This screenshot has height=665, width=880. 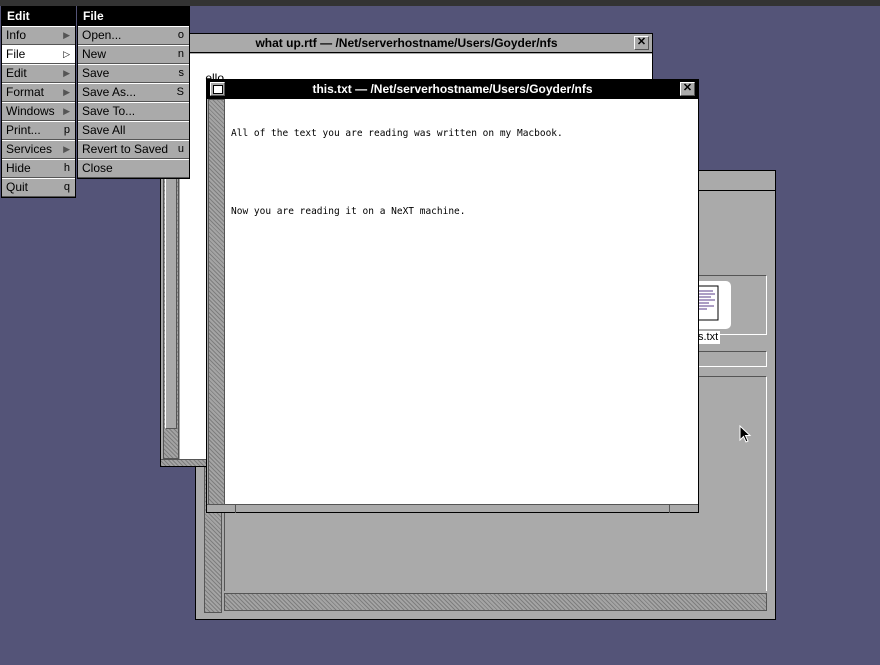 I want to click on menu-item-shortcut: q, so click(x=66, y=187).